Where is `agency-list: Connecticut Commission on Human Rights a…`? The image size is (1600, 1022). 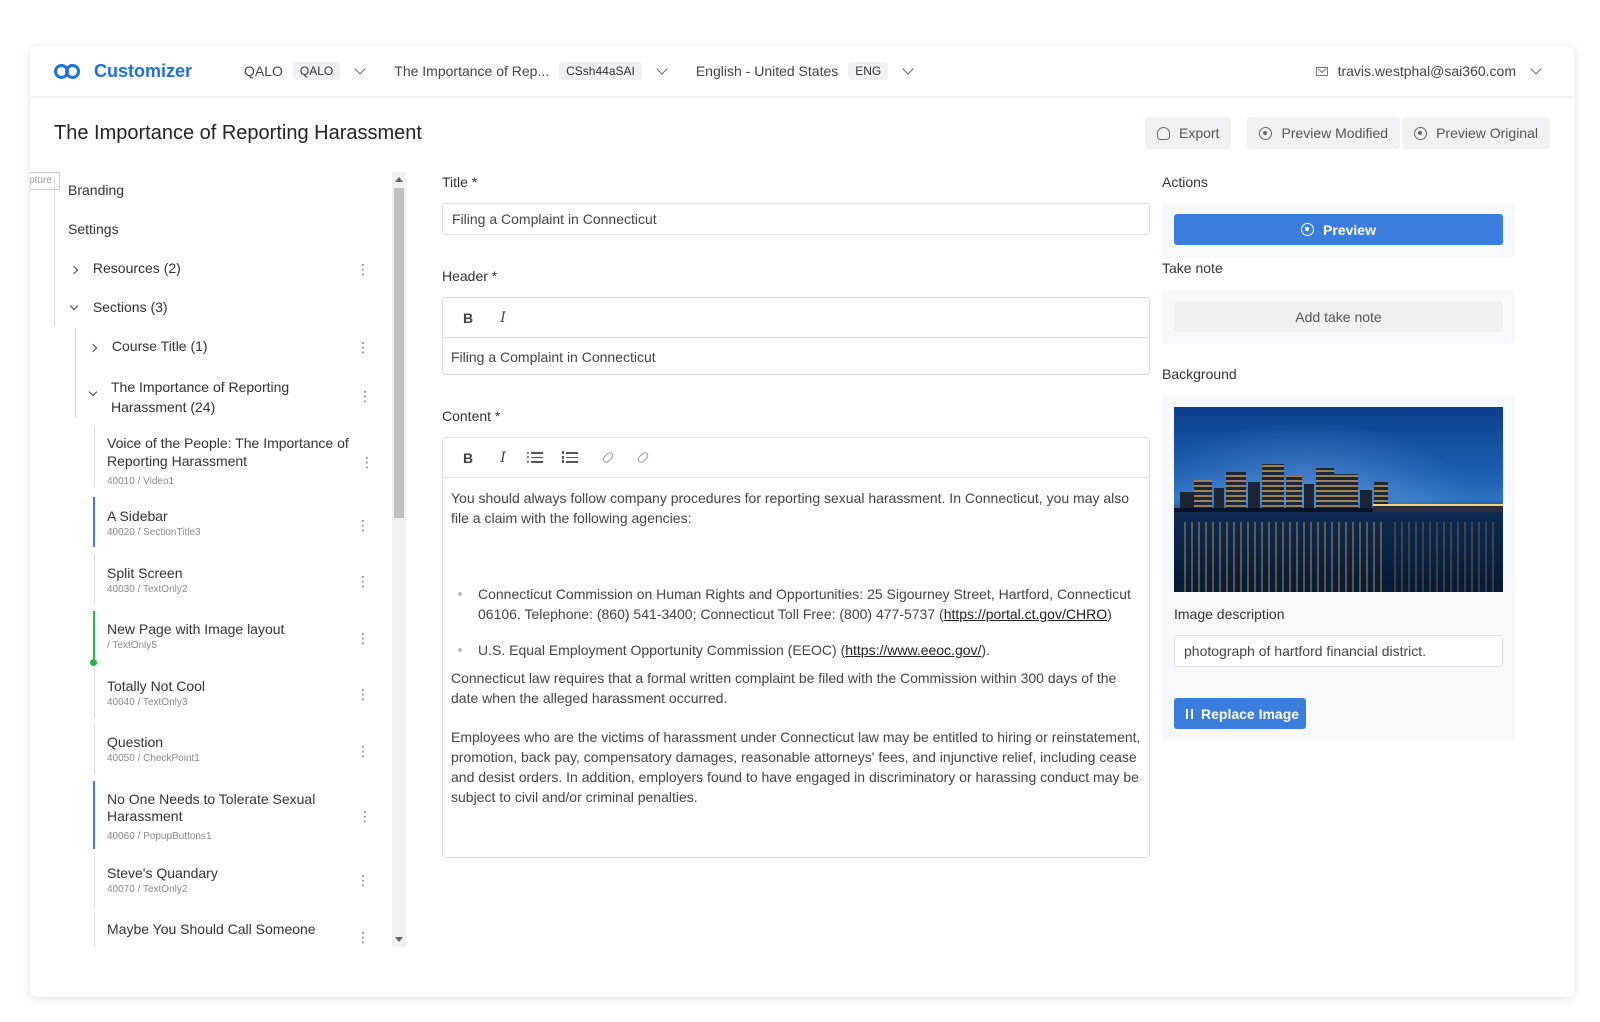 agency-list: Connecticut Commission on Human Rights a… is located at coordinates (796, 622).